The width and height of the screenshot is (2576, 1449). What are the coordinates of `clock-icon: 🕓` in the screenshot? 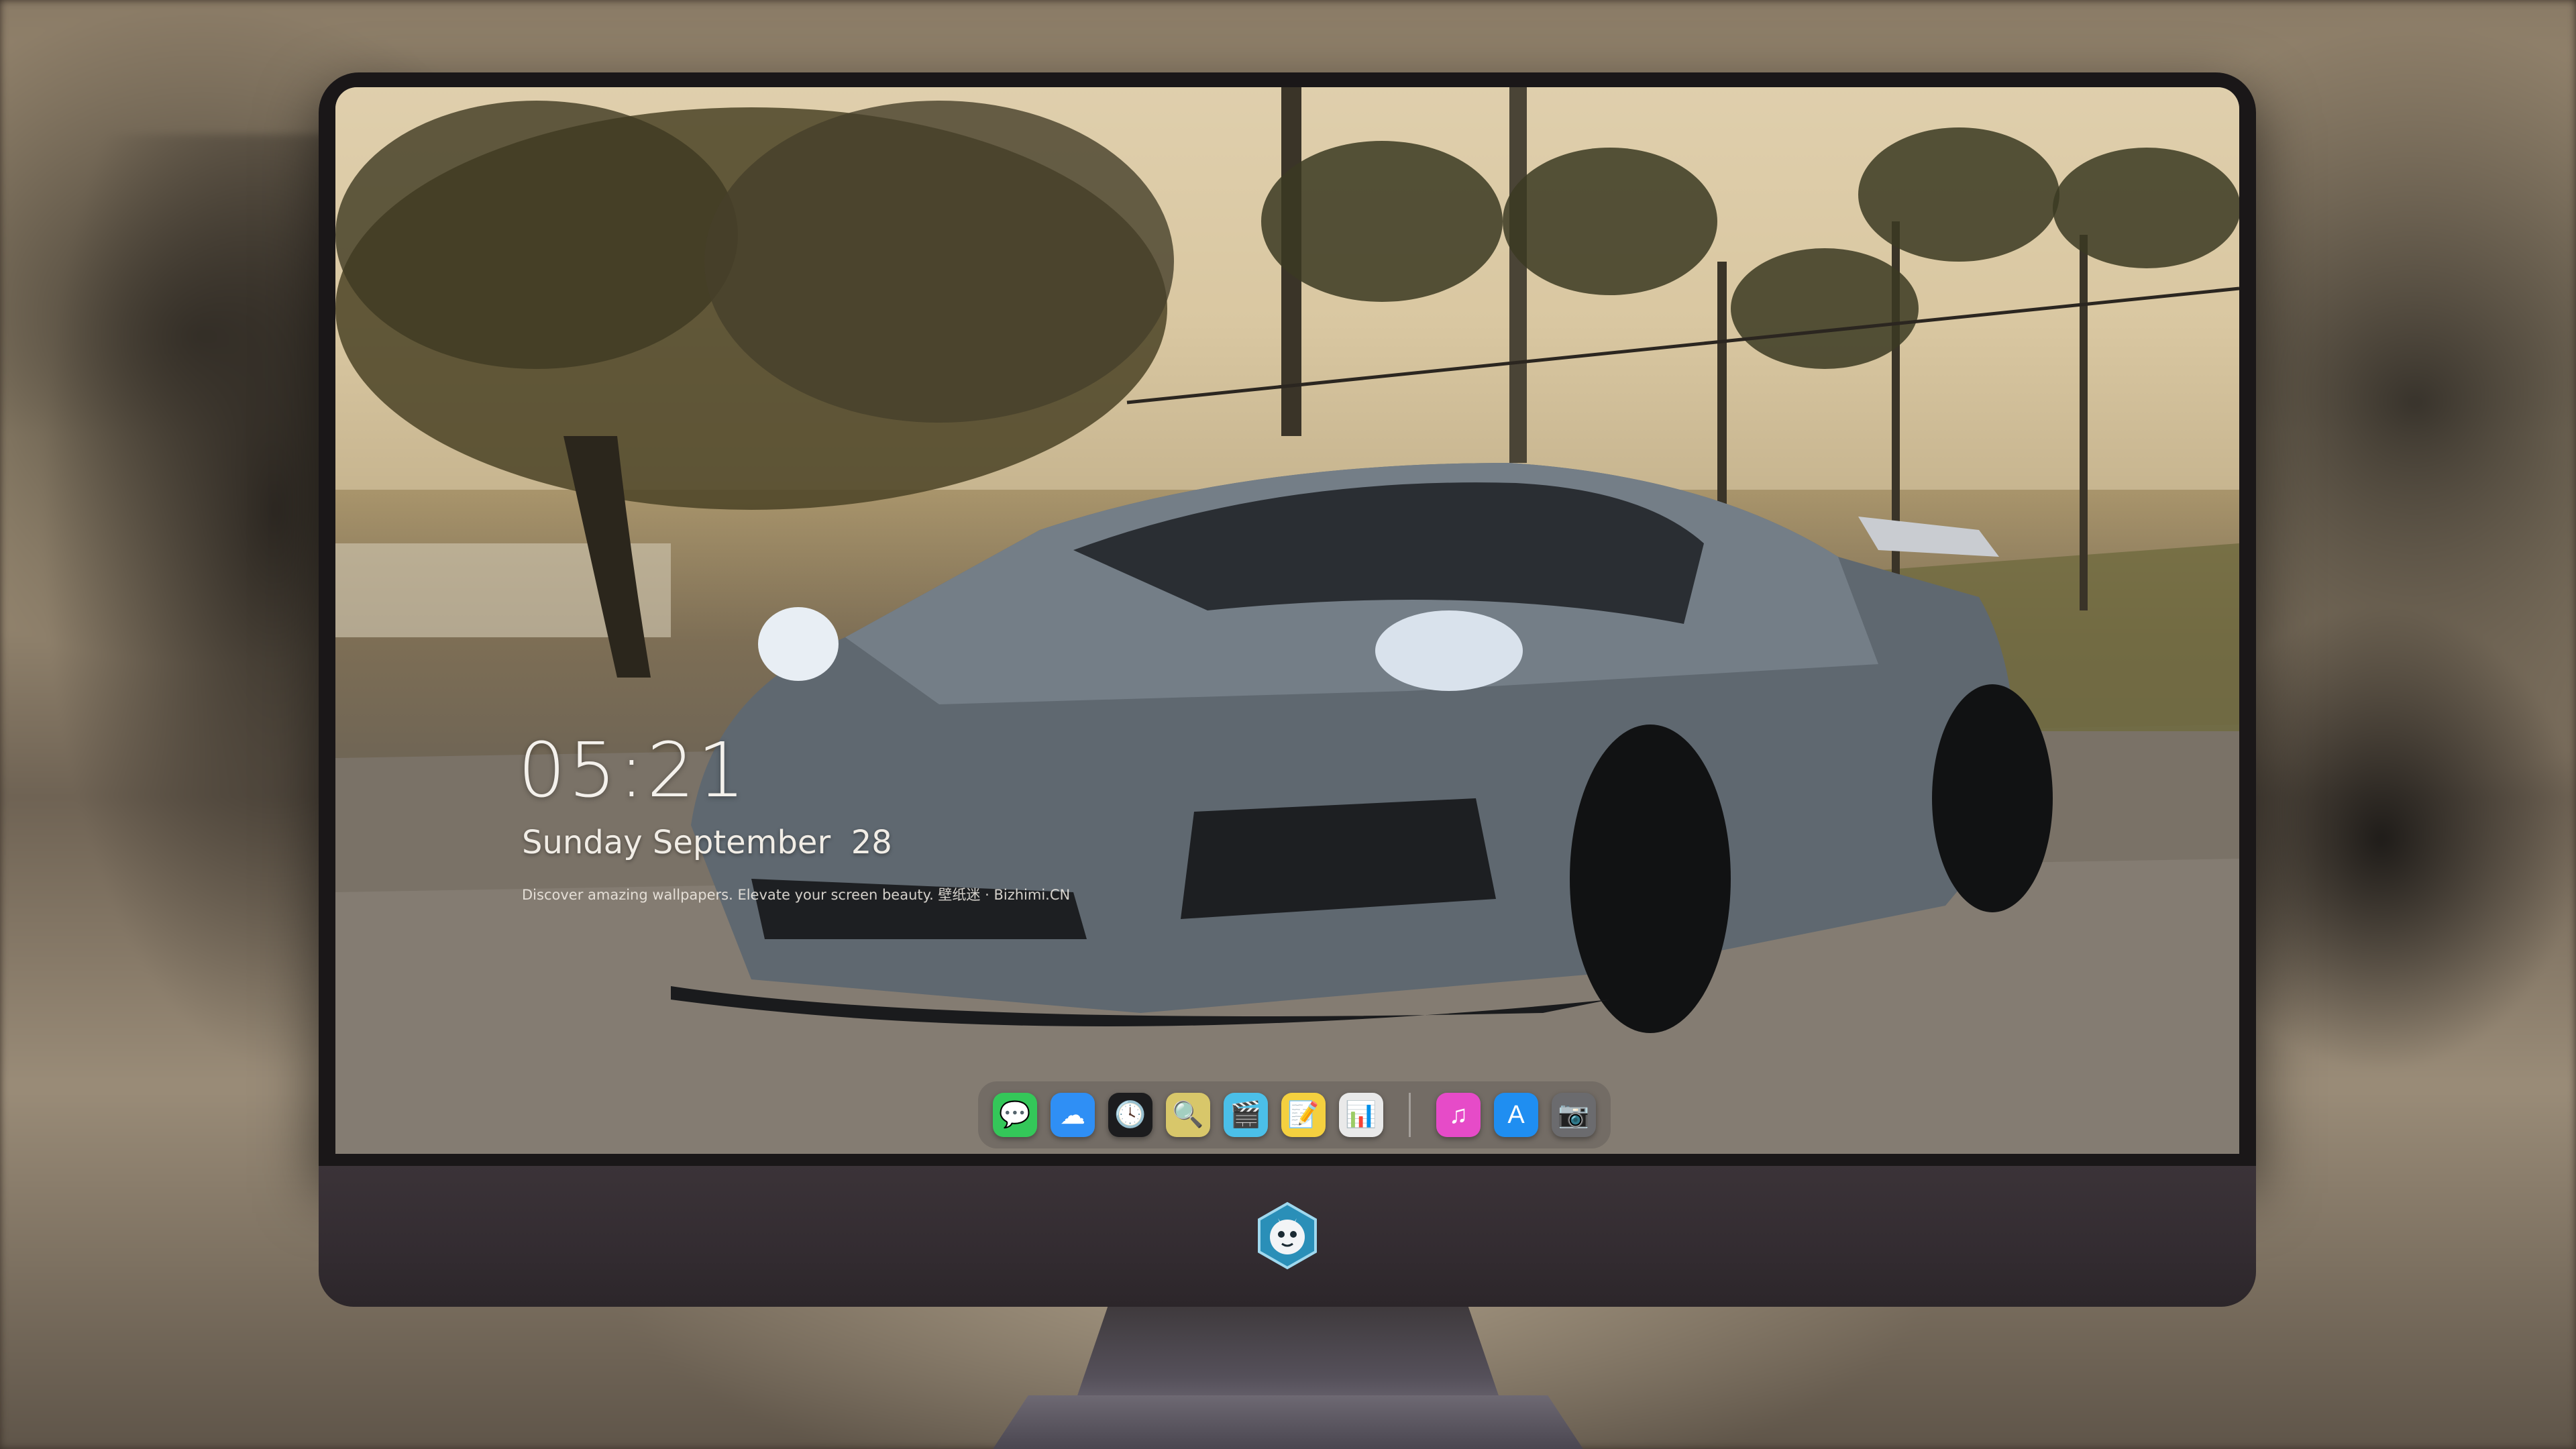 It's located at (1130, 1115).